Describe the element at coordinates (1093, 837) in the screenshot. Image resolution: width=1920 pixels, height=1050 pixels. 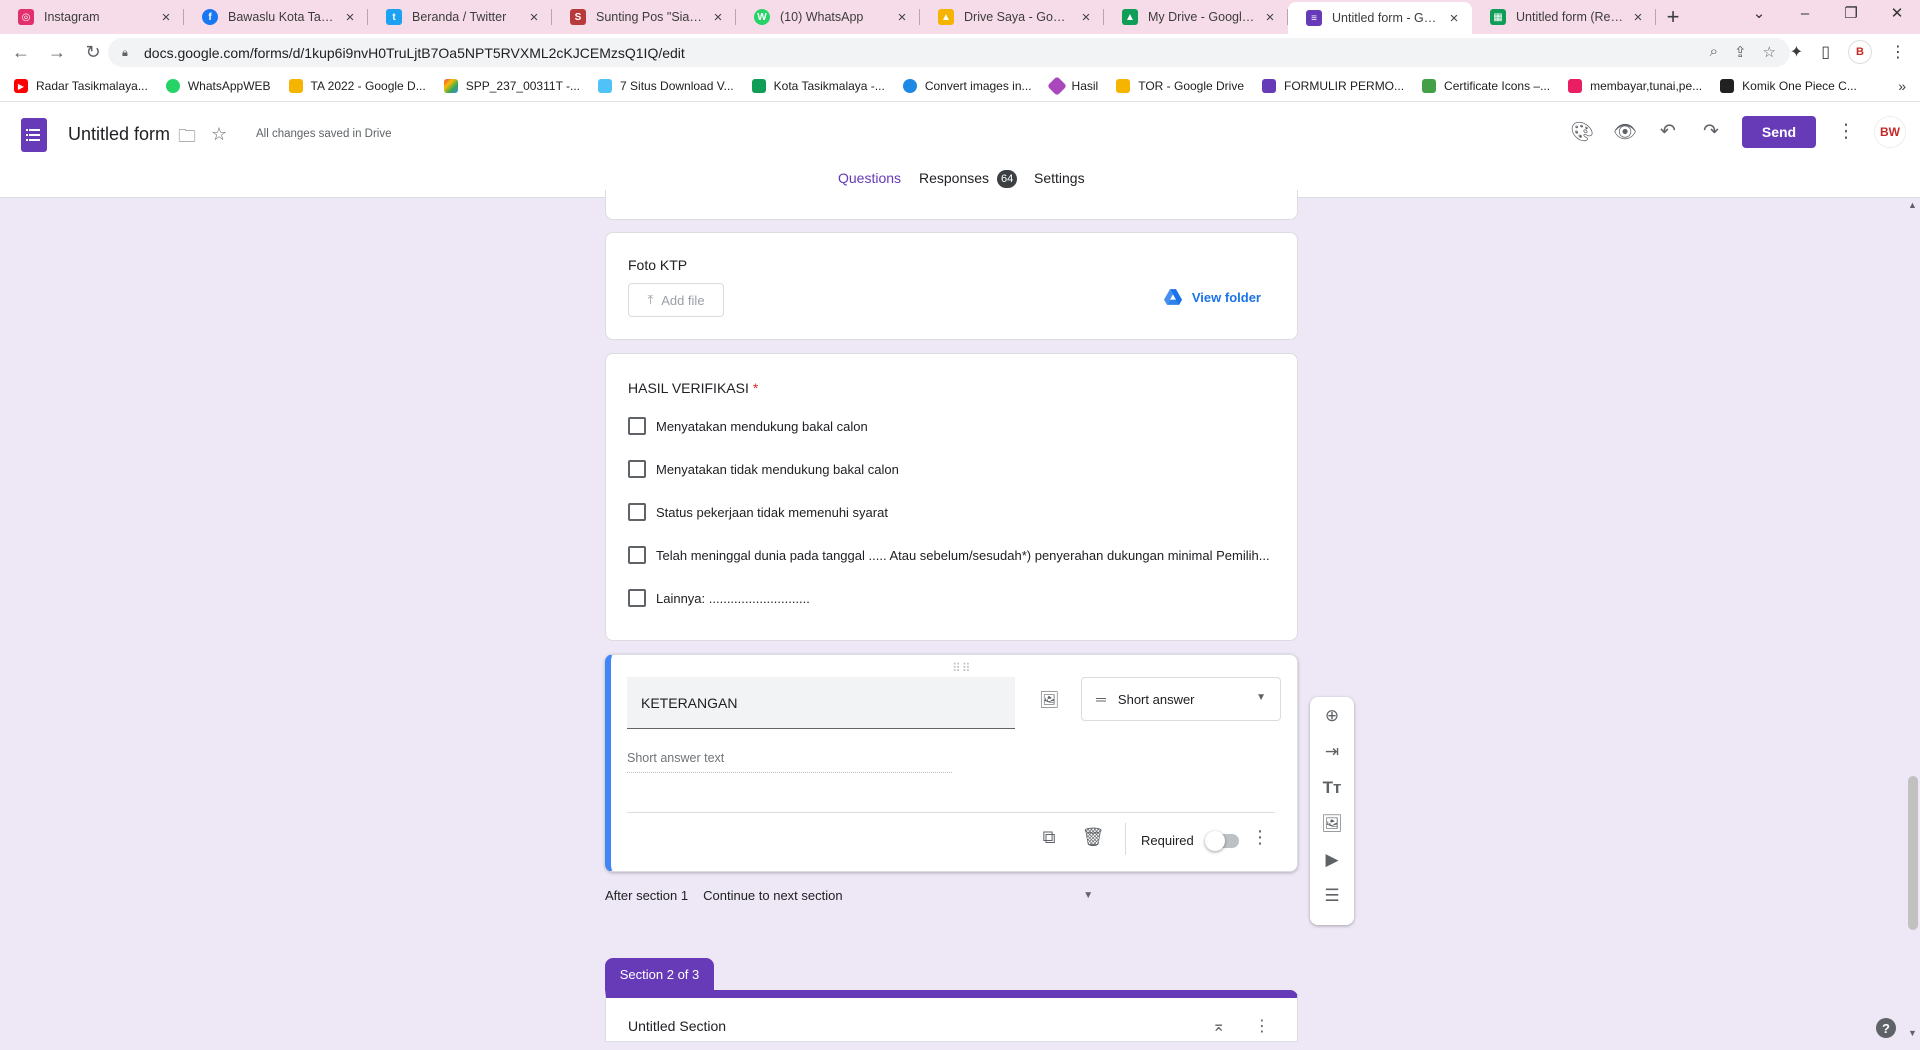
I see `delete-icon: 🗑︎` at that location.